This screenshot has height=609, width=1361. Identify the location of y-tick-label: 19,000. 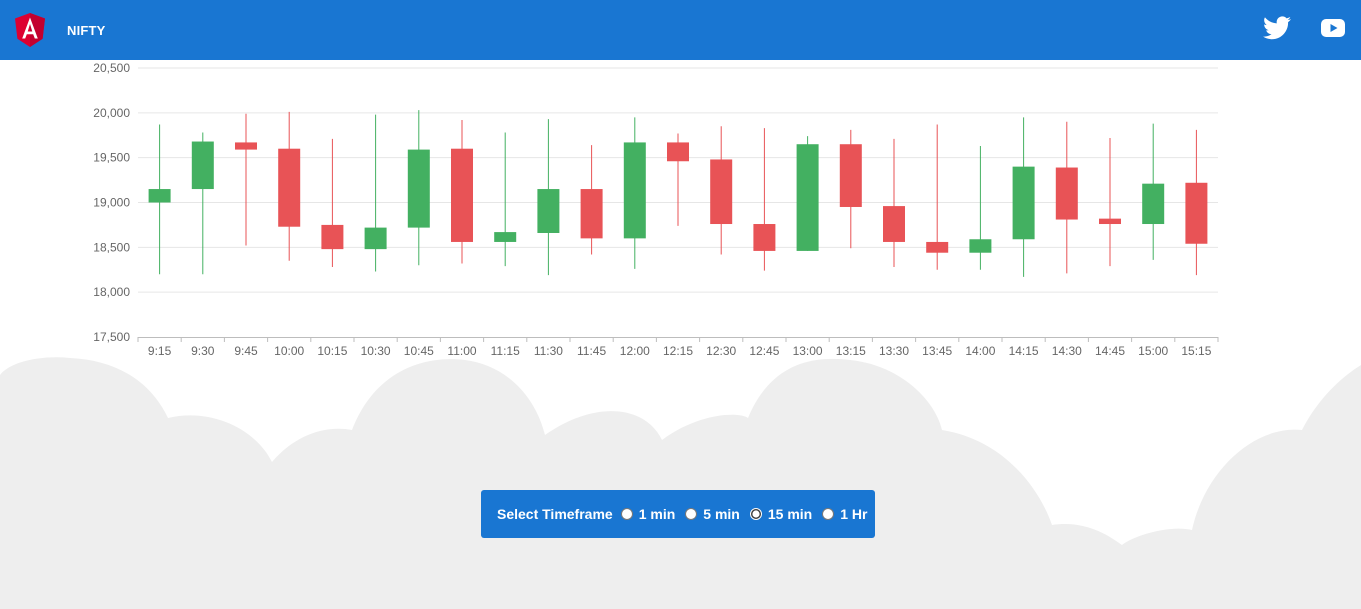
(111, 203).